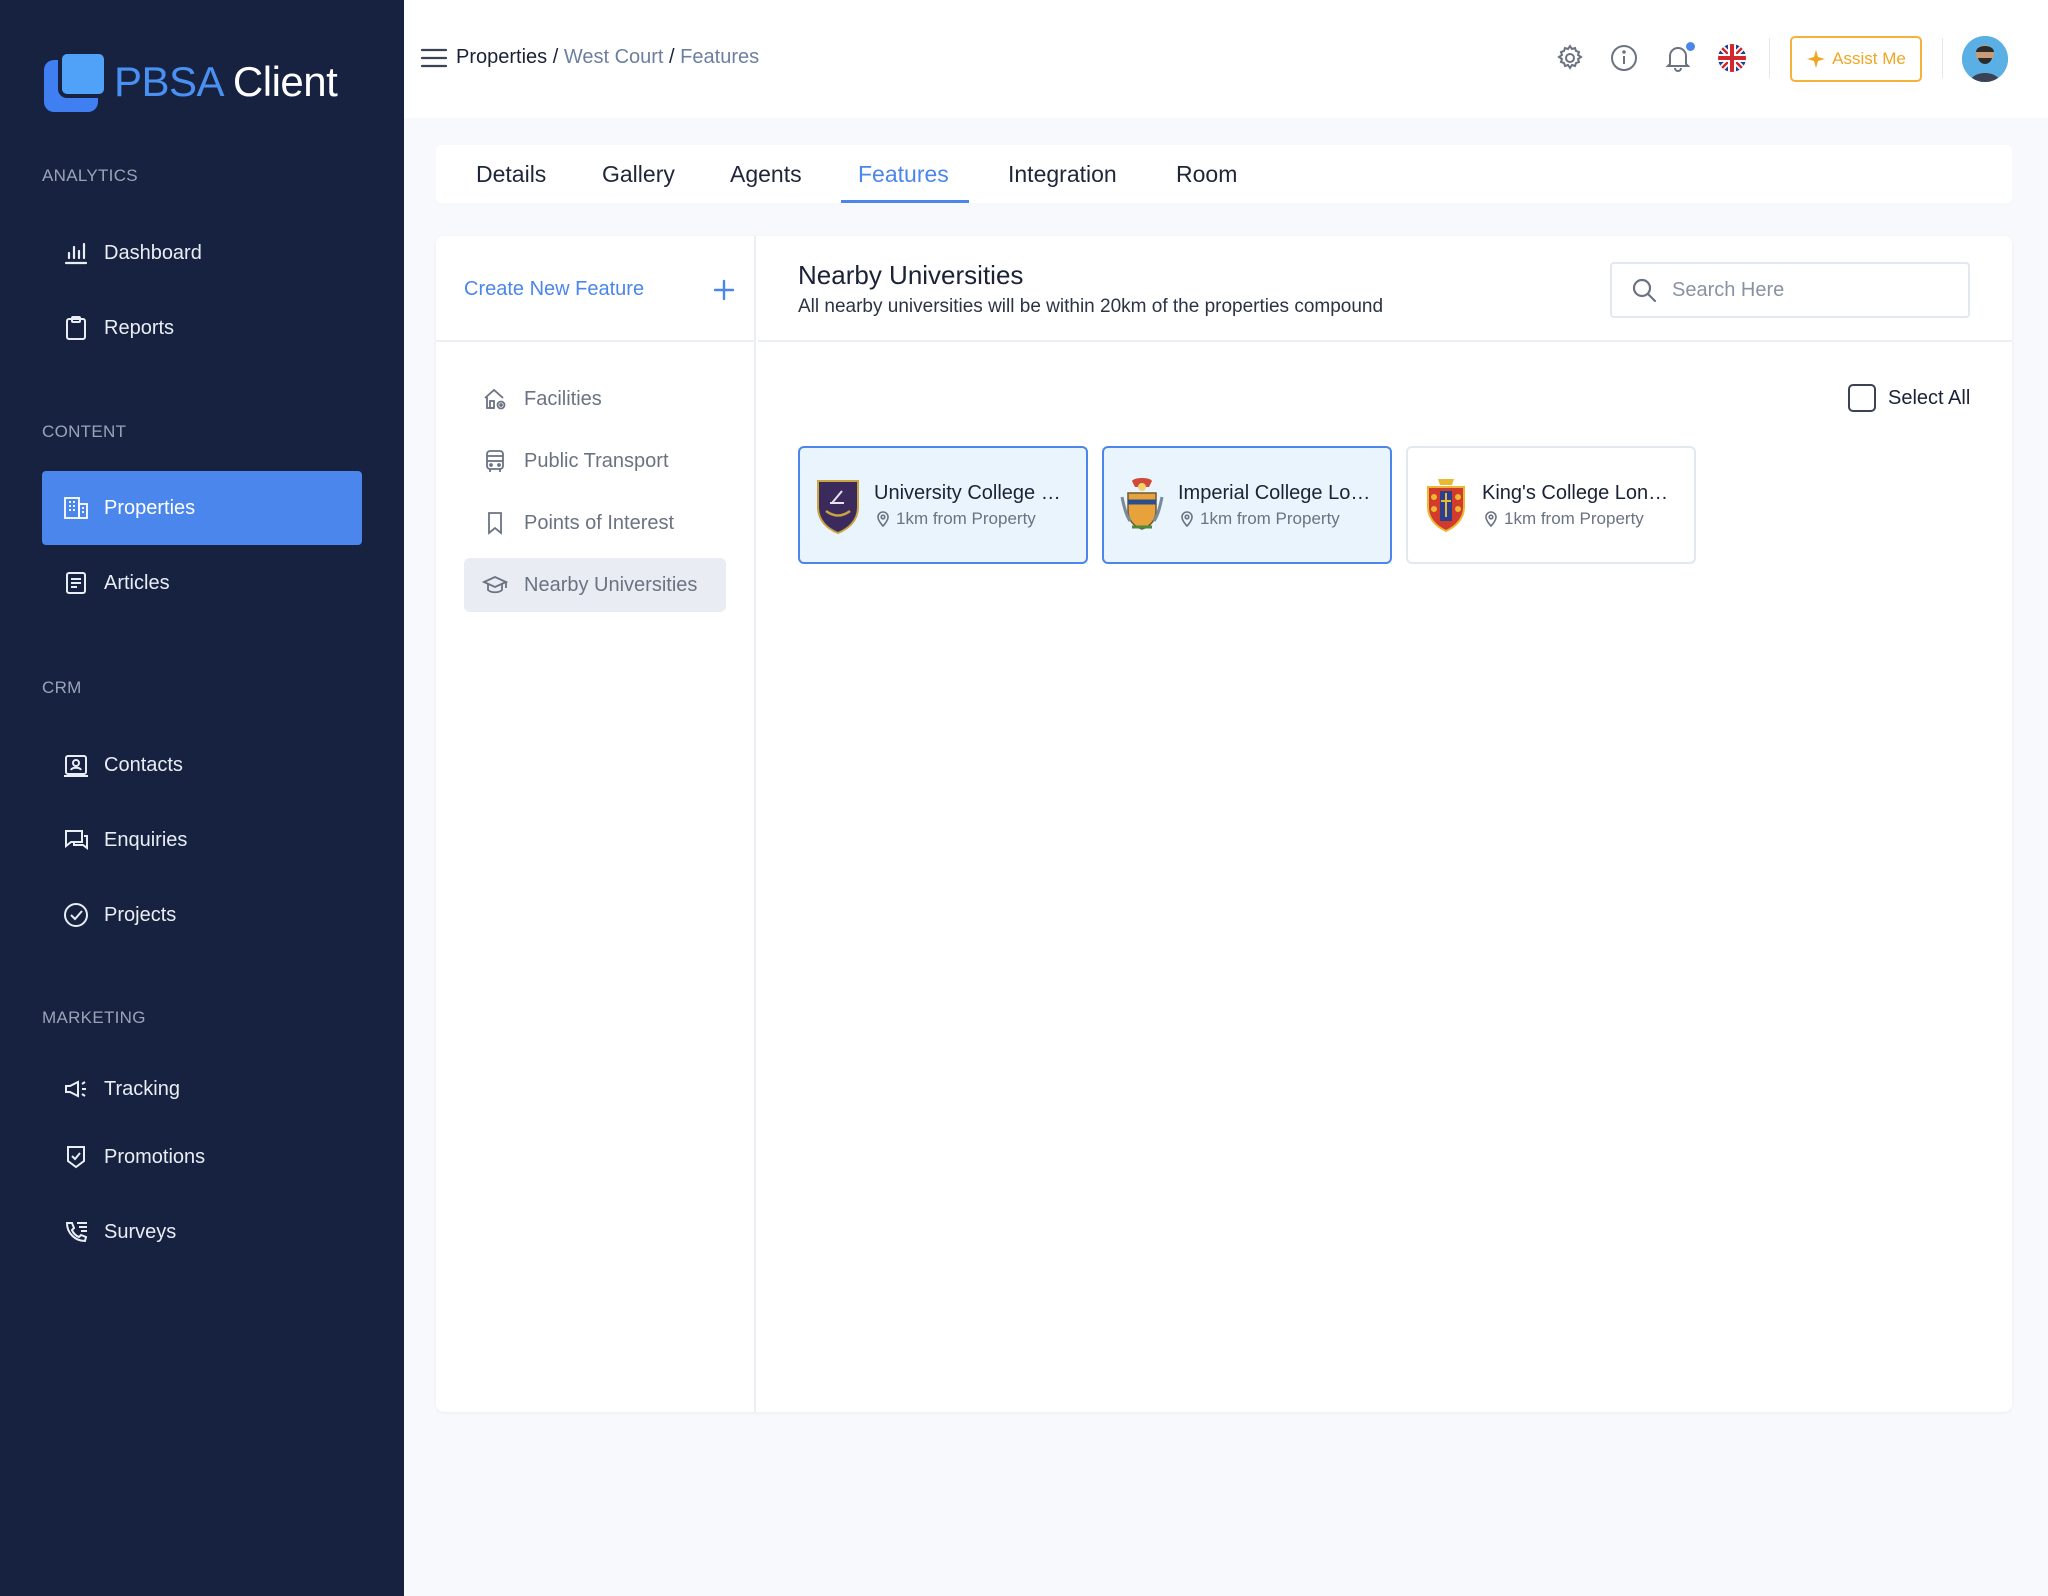 This screenshot has height=1596, width=2048. Describe the element at coordinates (76, 915) in the screenshot. I see `check-circle-icon` at that location.